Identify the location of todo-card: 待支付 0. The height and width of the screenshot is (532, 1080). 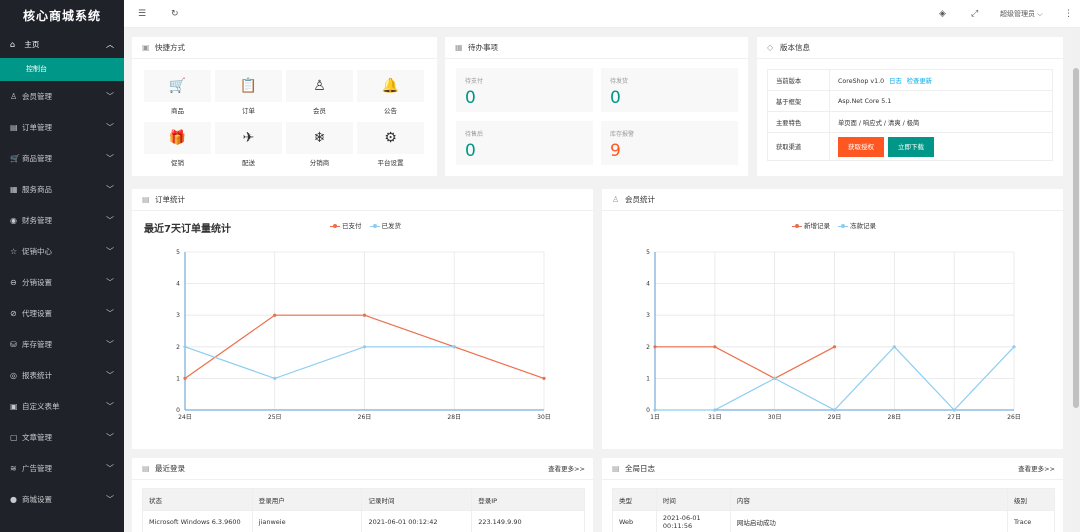
(524, 90).